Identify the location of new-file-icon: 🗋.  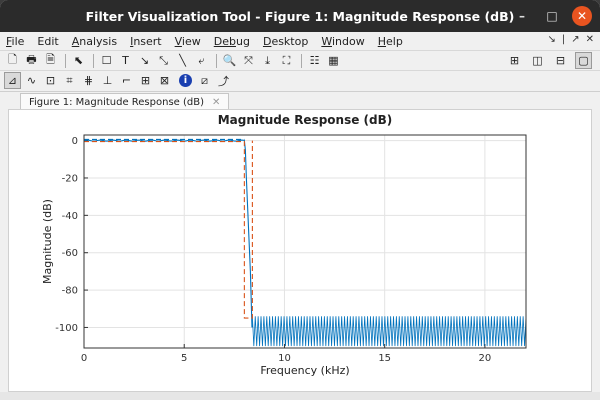
(12, 60).